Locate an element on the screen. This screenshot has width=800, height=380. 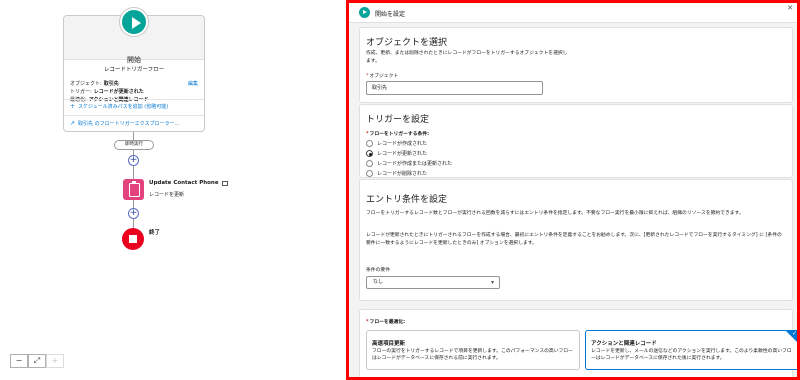
trigger-option-deleted: レコードが削除された is located at coordinates (396, 173).